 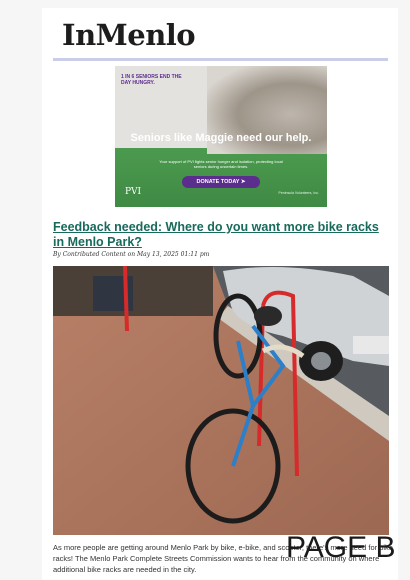 I want to click on page-label-overlay: PAGE B, so click(x=341, y=547).